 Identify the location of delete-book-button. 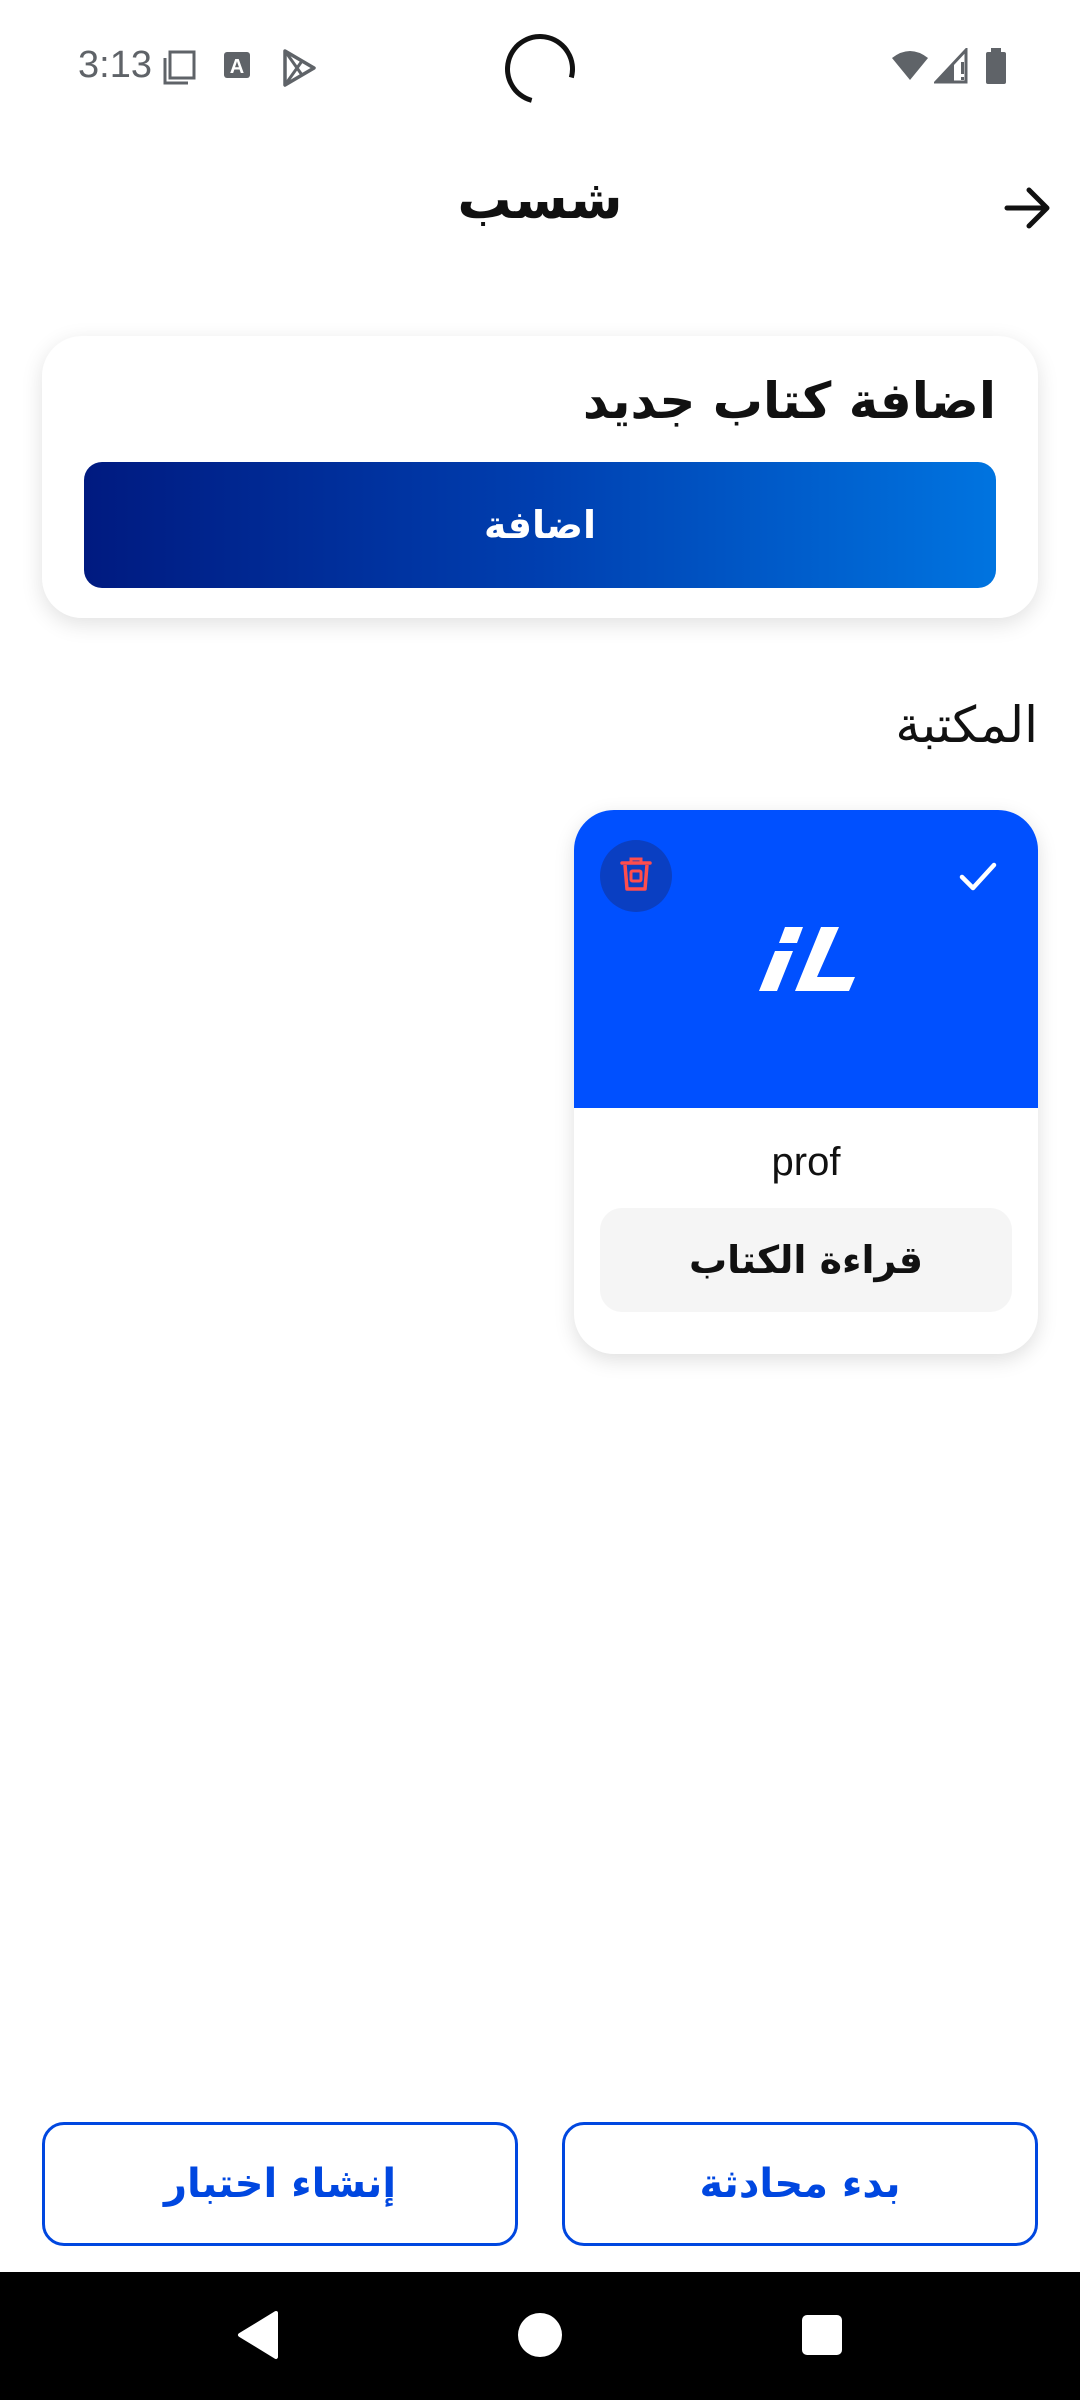
(636, 876).